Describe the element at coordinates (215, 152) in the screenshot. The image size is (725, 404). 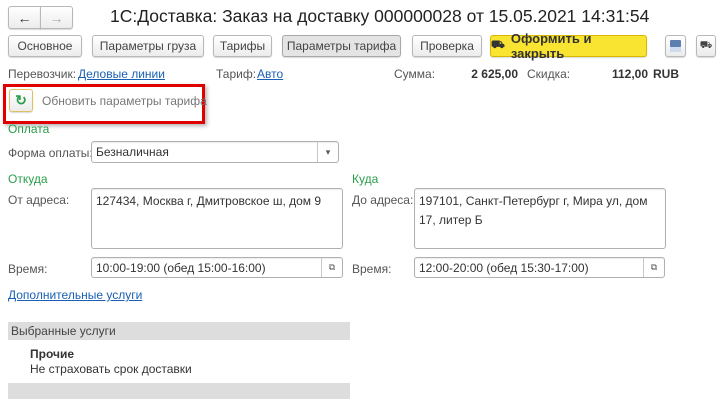
I see `payment-form-select: Безналичная ▾` at that location.